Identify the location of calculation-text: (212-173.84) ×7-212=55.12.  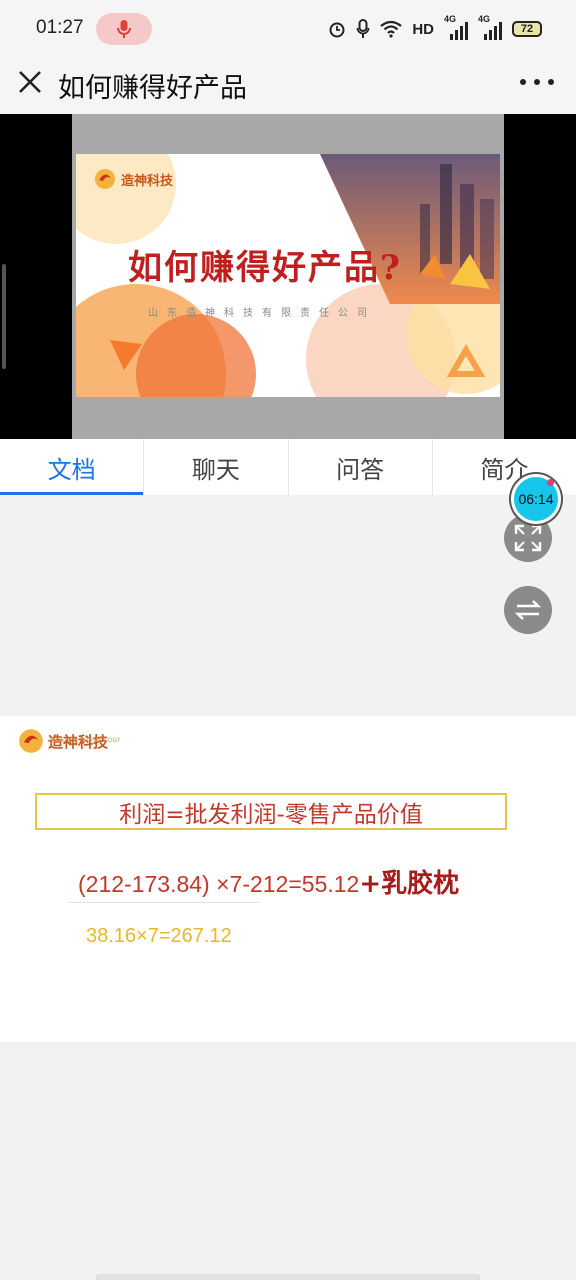
(219, 884).